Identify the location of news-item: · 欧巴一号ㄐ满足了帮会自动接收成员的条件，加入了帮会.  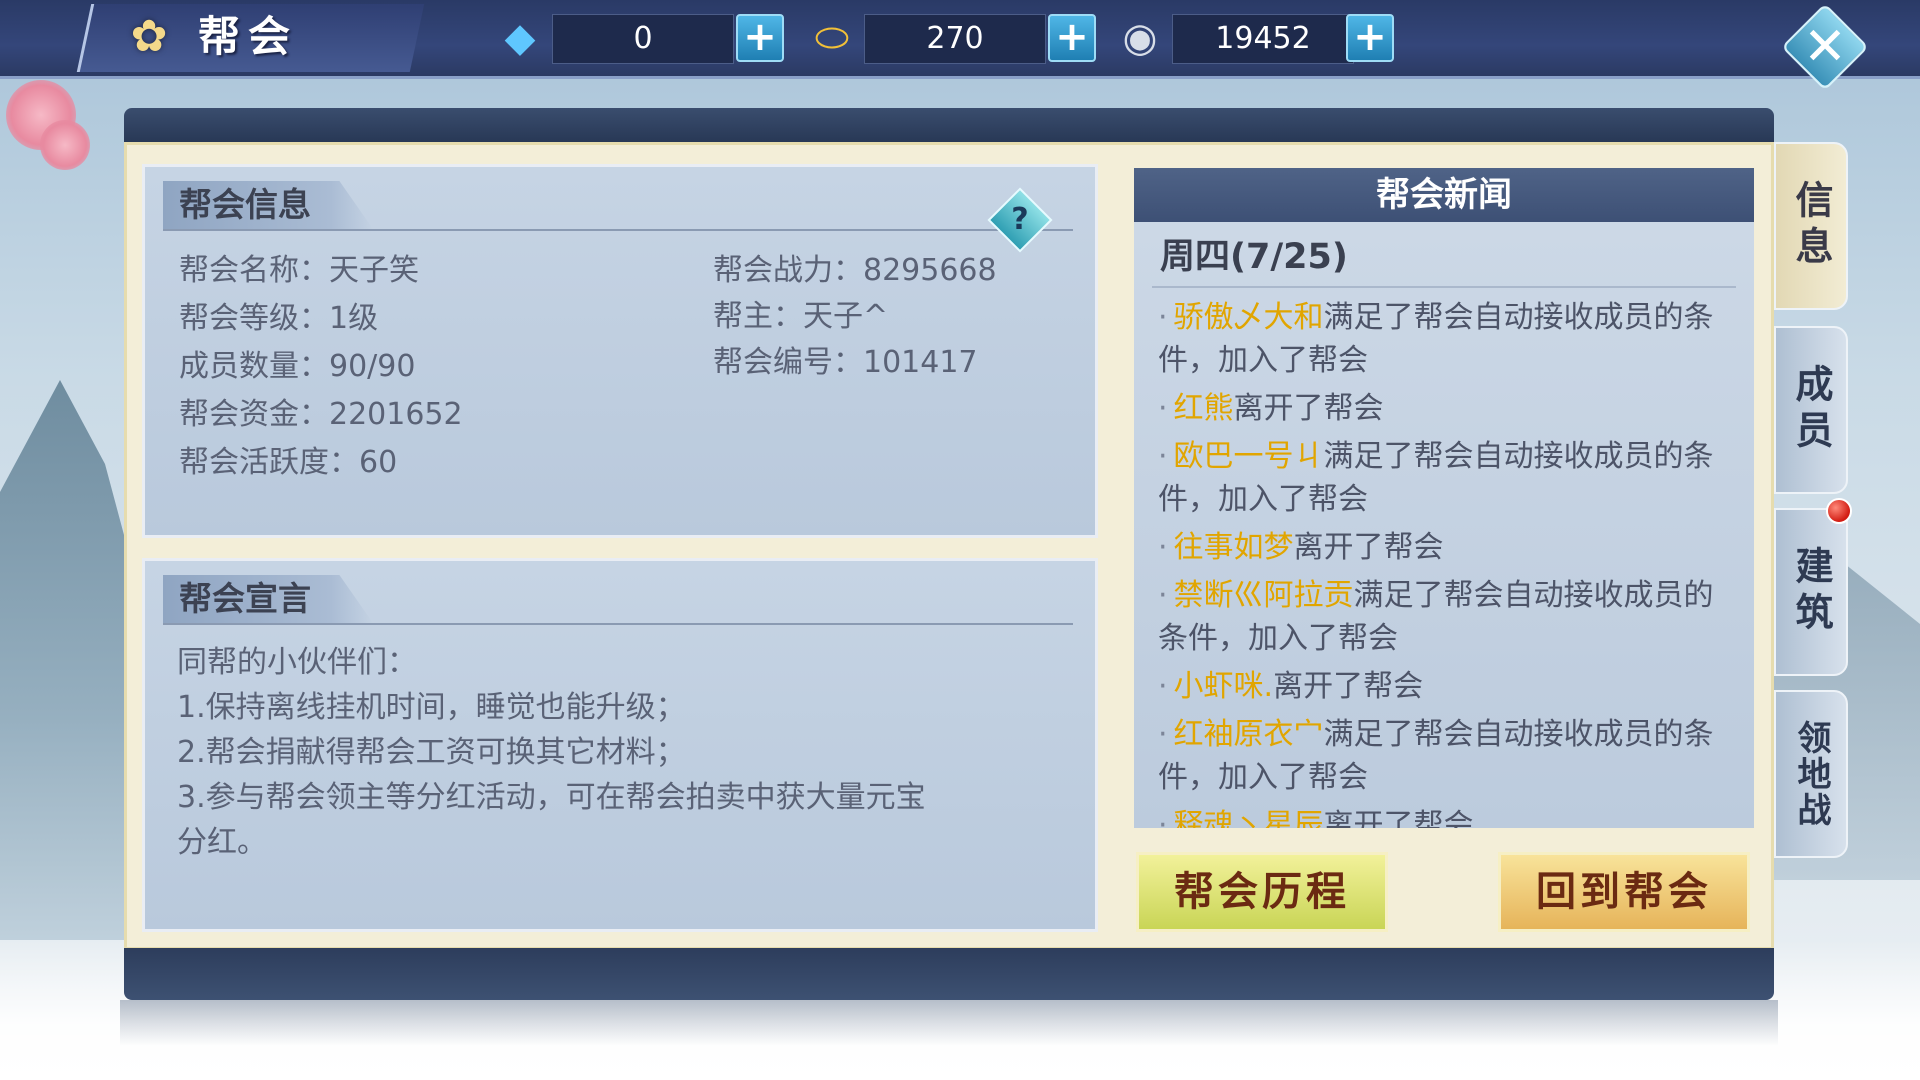
(1438, 478).